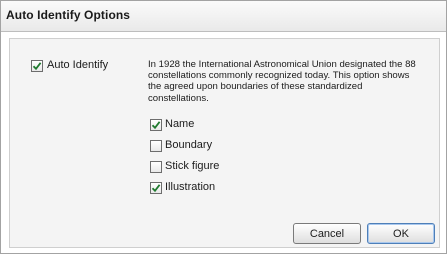 The height and width of the screenshot is (254, 447). What do you see at coordinates (77, 65) in the screenshot?
I see `auto-identify-label: Auto Identify` at bounding box center [77, 65].